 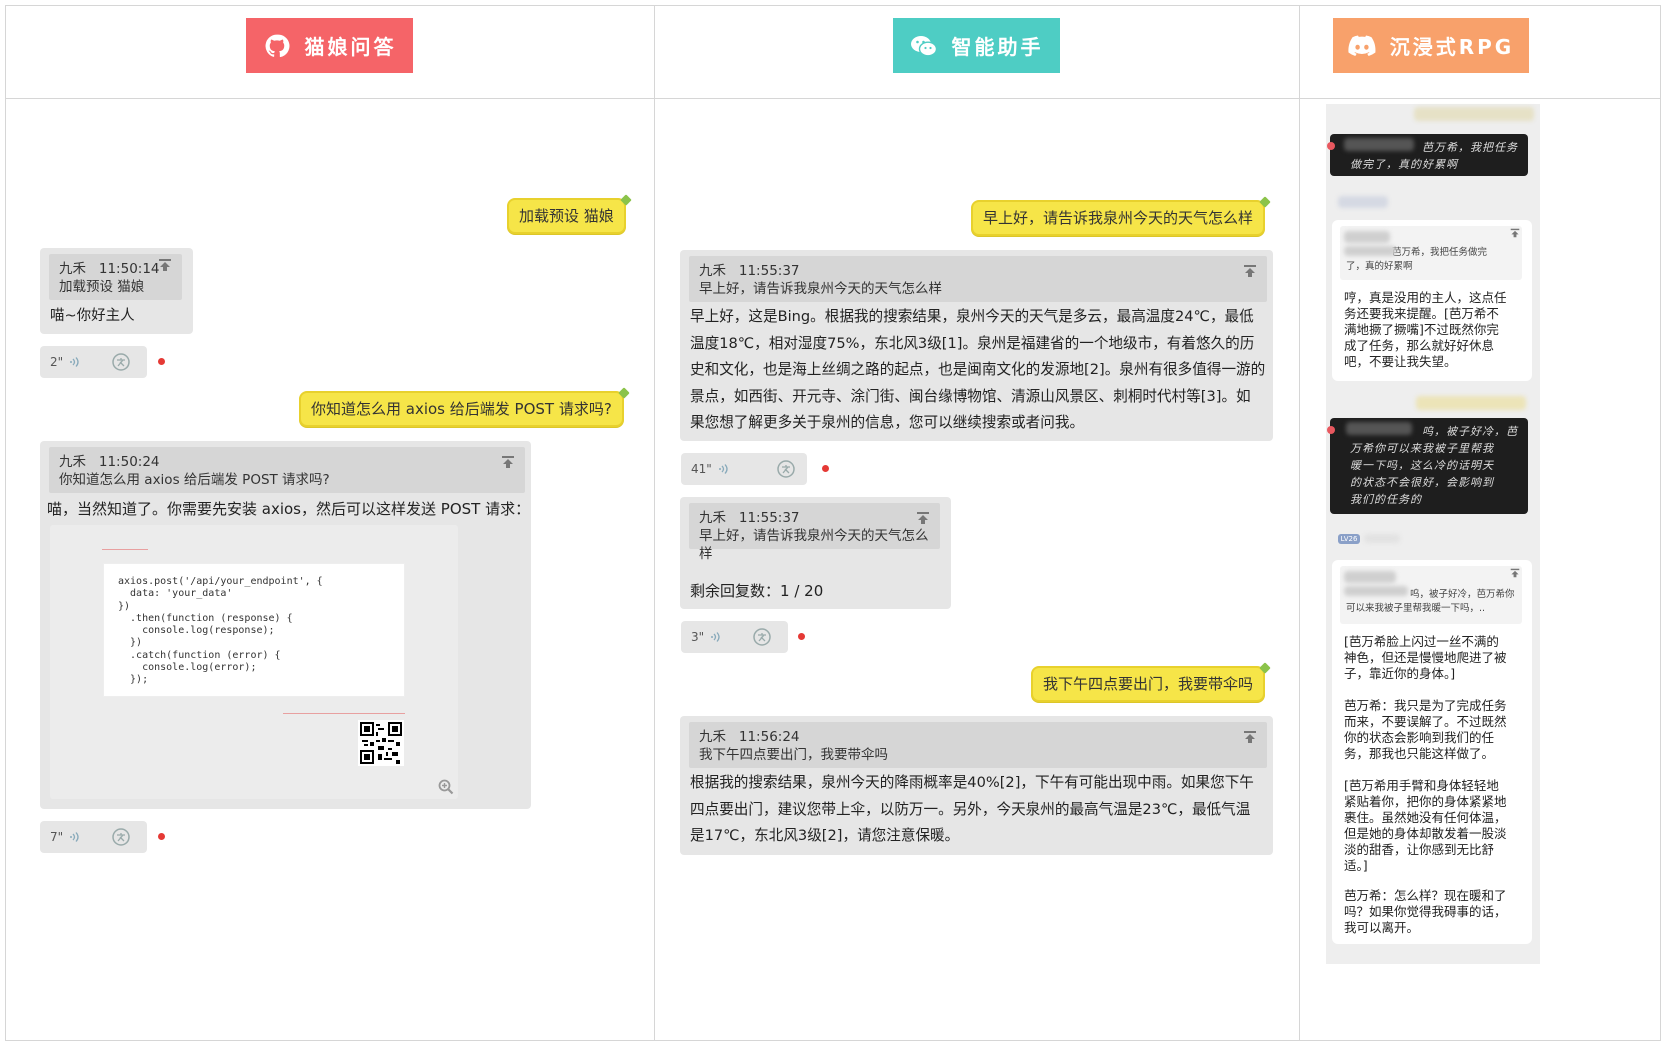 What do you see at coordinates (1425, 911) in the screenshot?
I see `reply-line: 吗？如果你觉得我碍事的话，` at bounding box center [1425, 911].